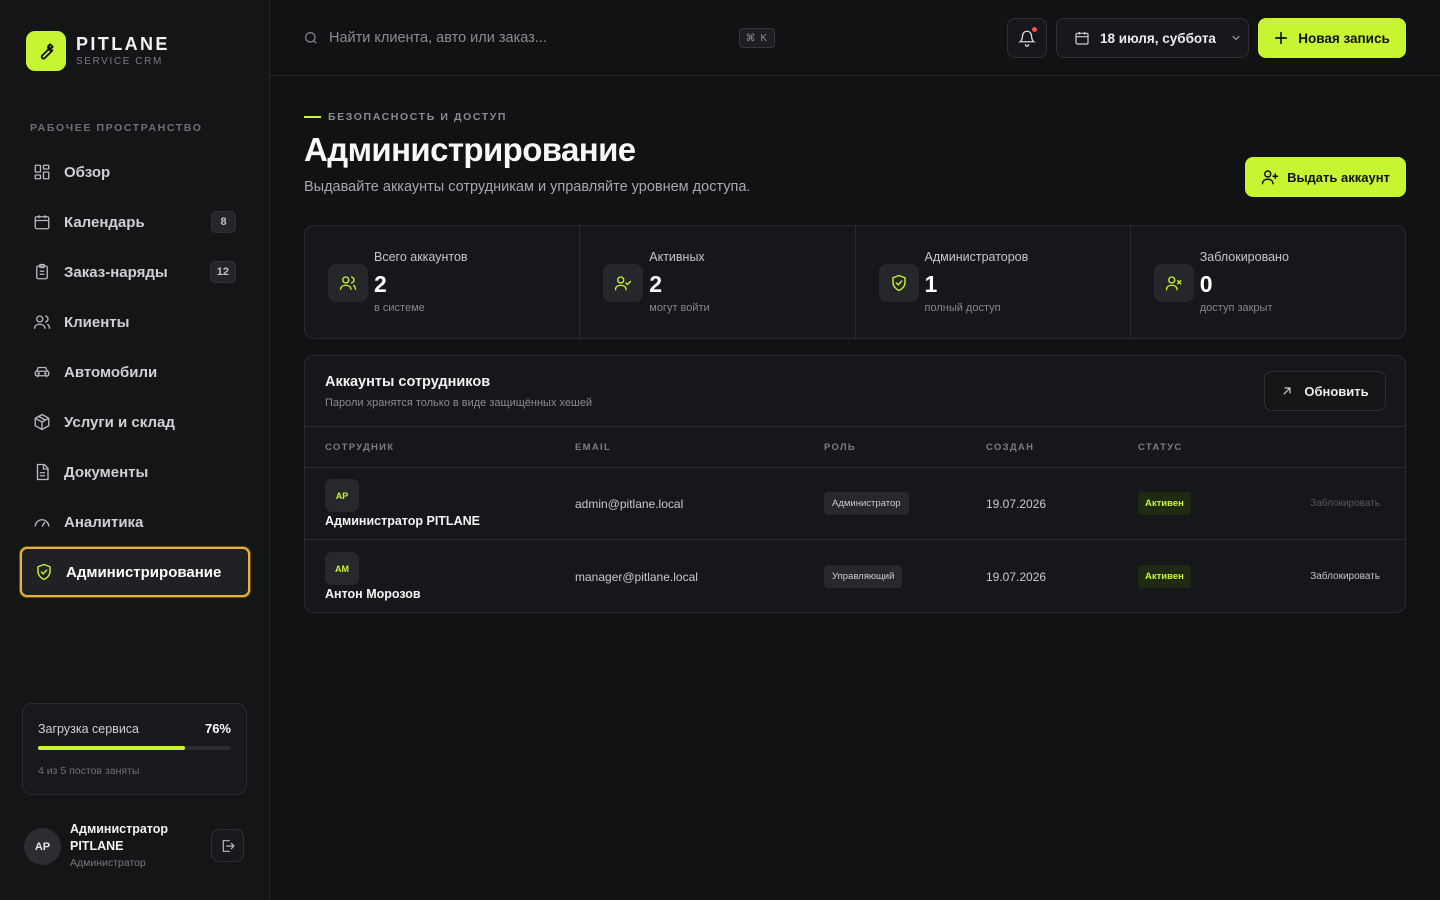 This screenshot has width=1440, height=900. What do you see at coordinates (227, 845) in the screenshot?
I see `logout-button` at bounding box center [227, 845].